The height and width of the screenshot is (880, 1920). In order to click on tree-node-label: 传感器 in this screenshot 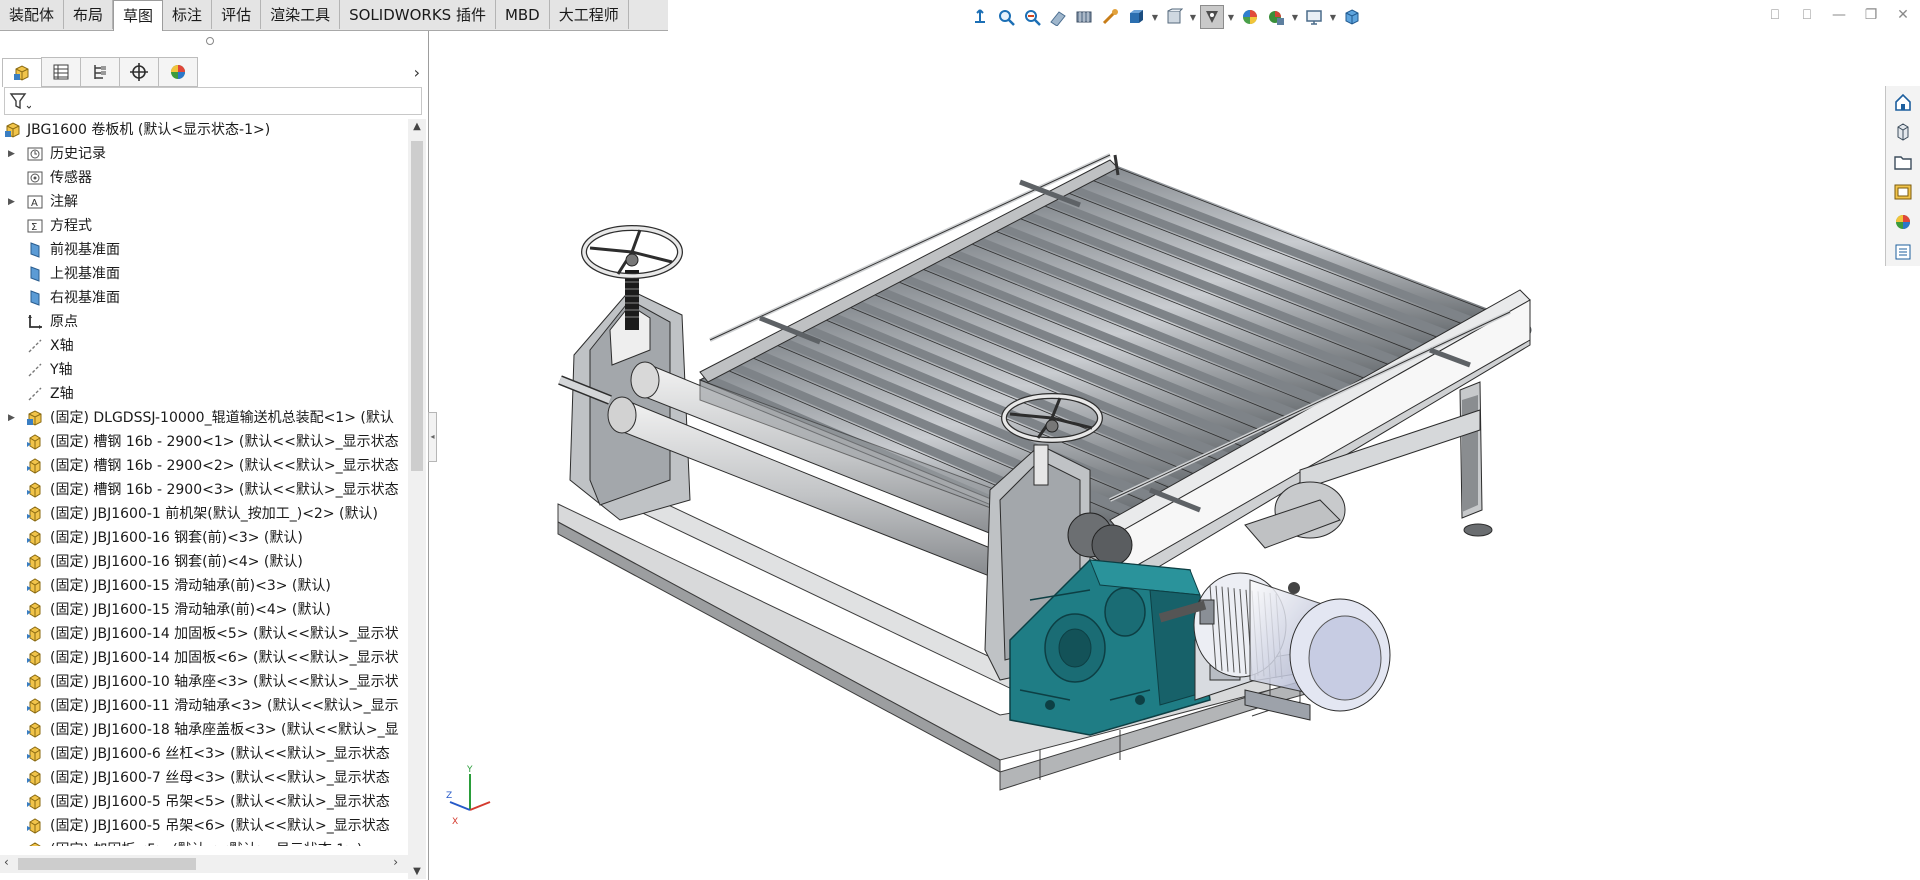, I will do `click(71, 178)`.